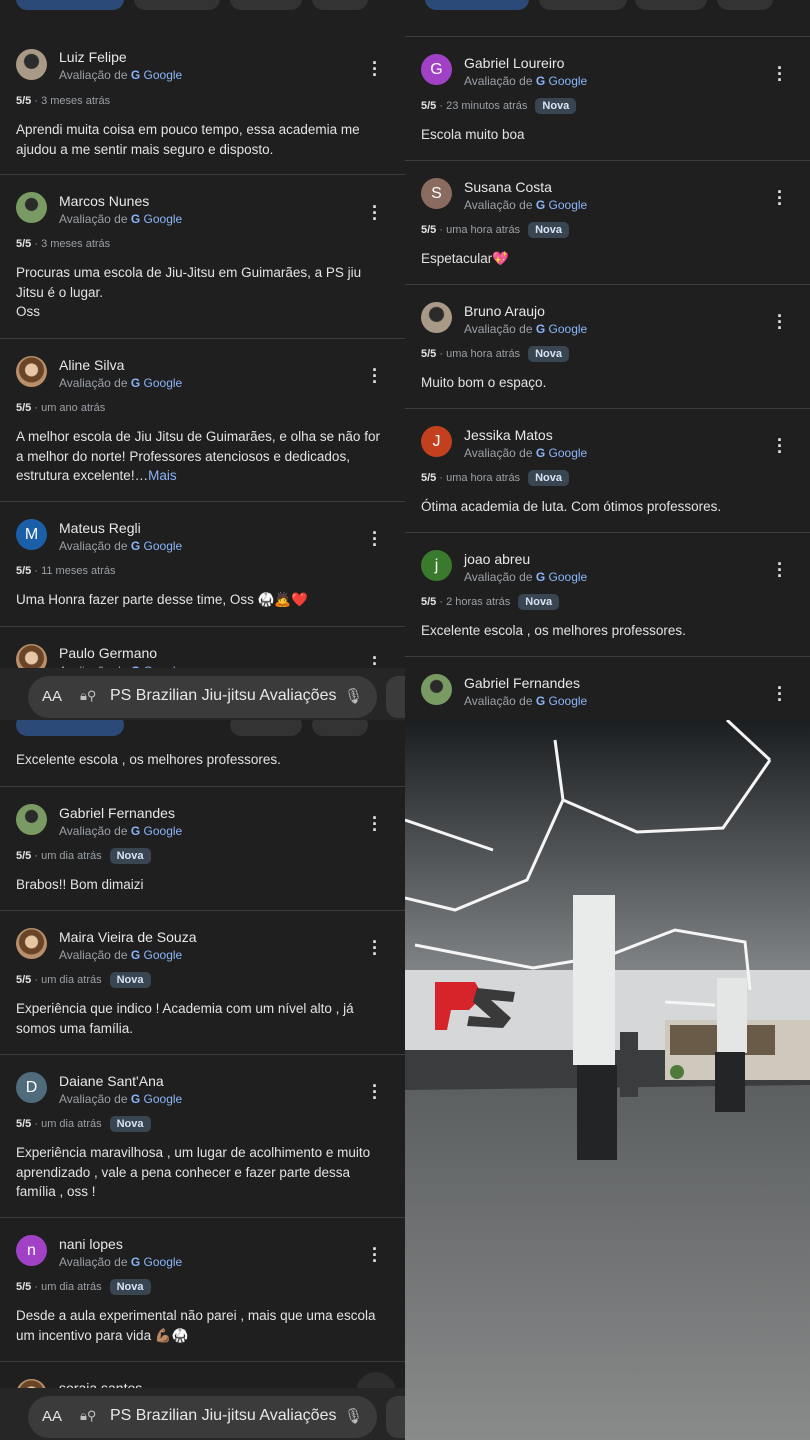 The height and width of the screenshot is (1440, 810). I want to click on reviewer-name: Mateus Regli, so click(100, 528).